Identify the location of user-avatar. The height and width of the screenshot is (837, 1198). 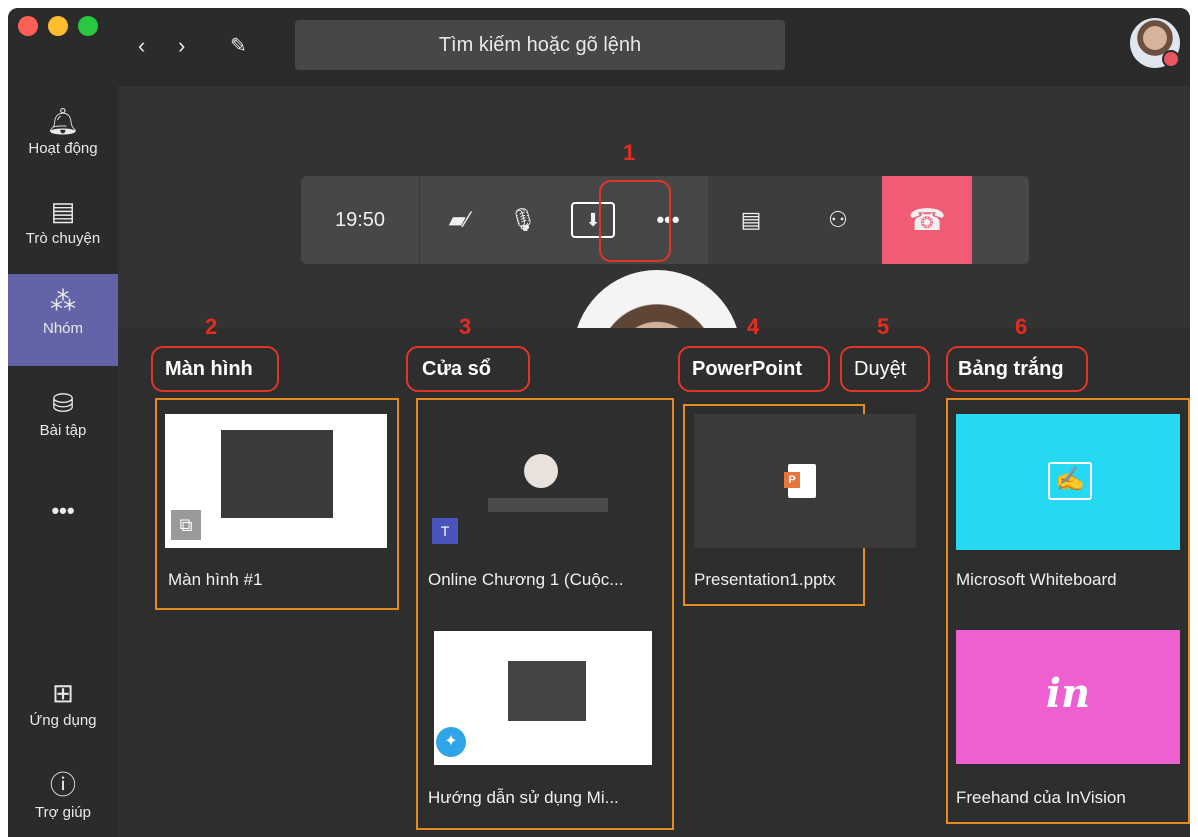
(1155, 43).